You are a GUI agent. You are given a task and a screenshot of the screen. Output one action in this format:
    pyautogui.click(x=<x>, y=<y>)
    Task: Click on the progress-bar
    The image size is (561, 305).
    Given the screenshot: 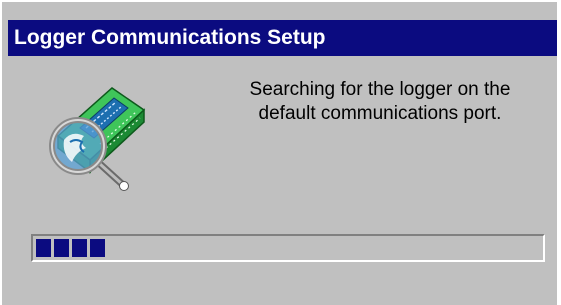 What is the action you would take?
    pyautogui.click(x=288, y=248)
    